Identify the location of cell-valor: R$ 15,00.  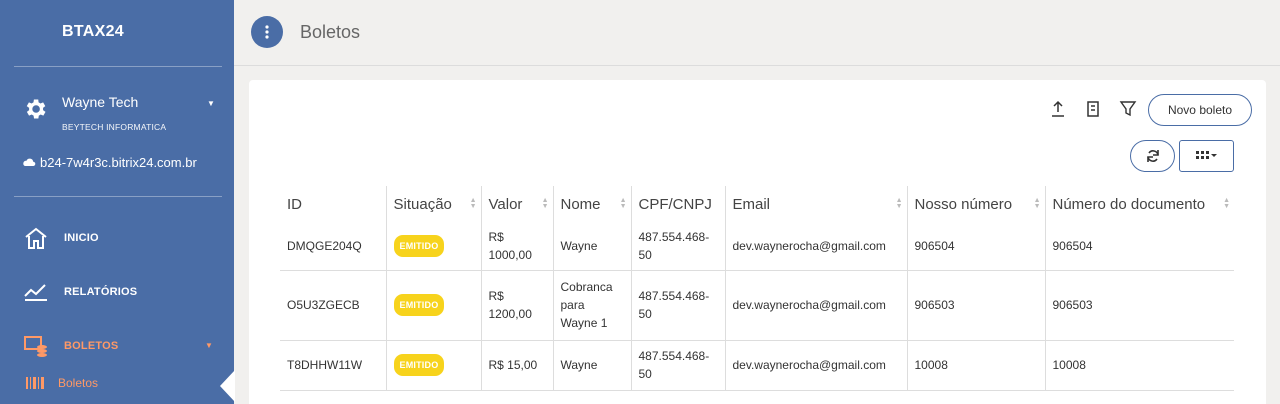
(516, 365).